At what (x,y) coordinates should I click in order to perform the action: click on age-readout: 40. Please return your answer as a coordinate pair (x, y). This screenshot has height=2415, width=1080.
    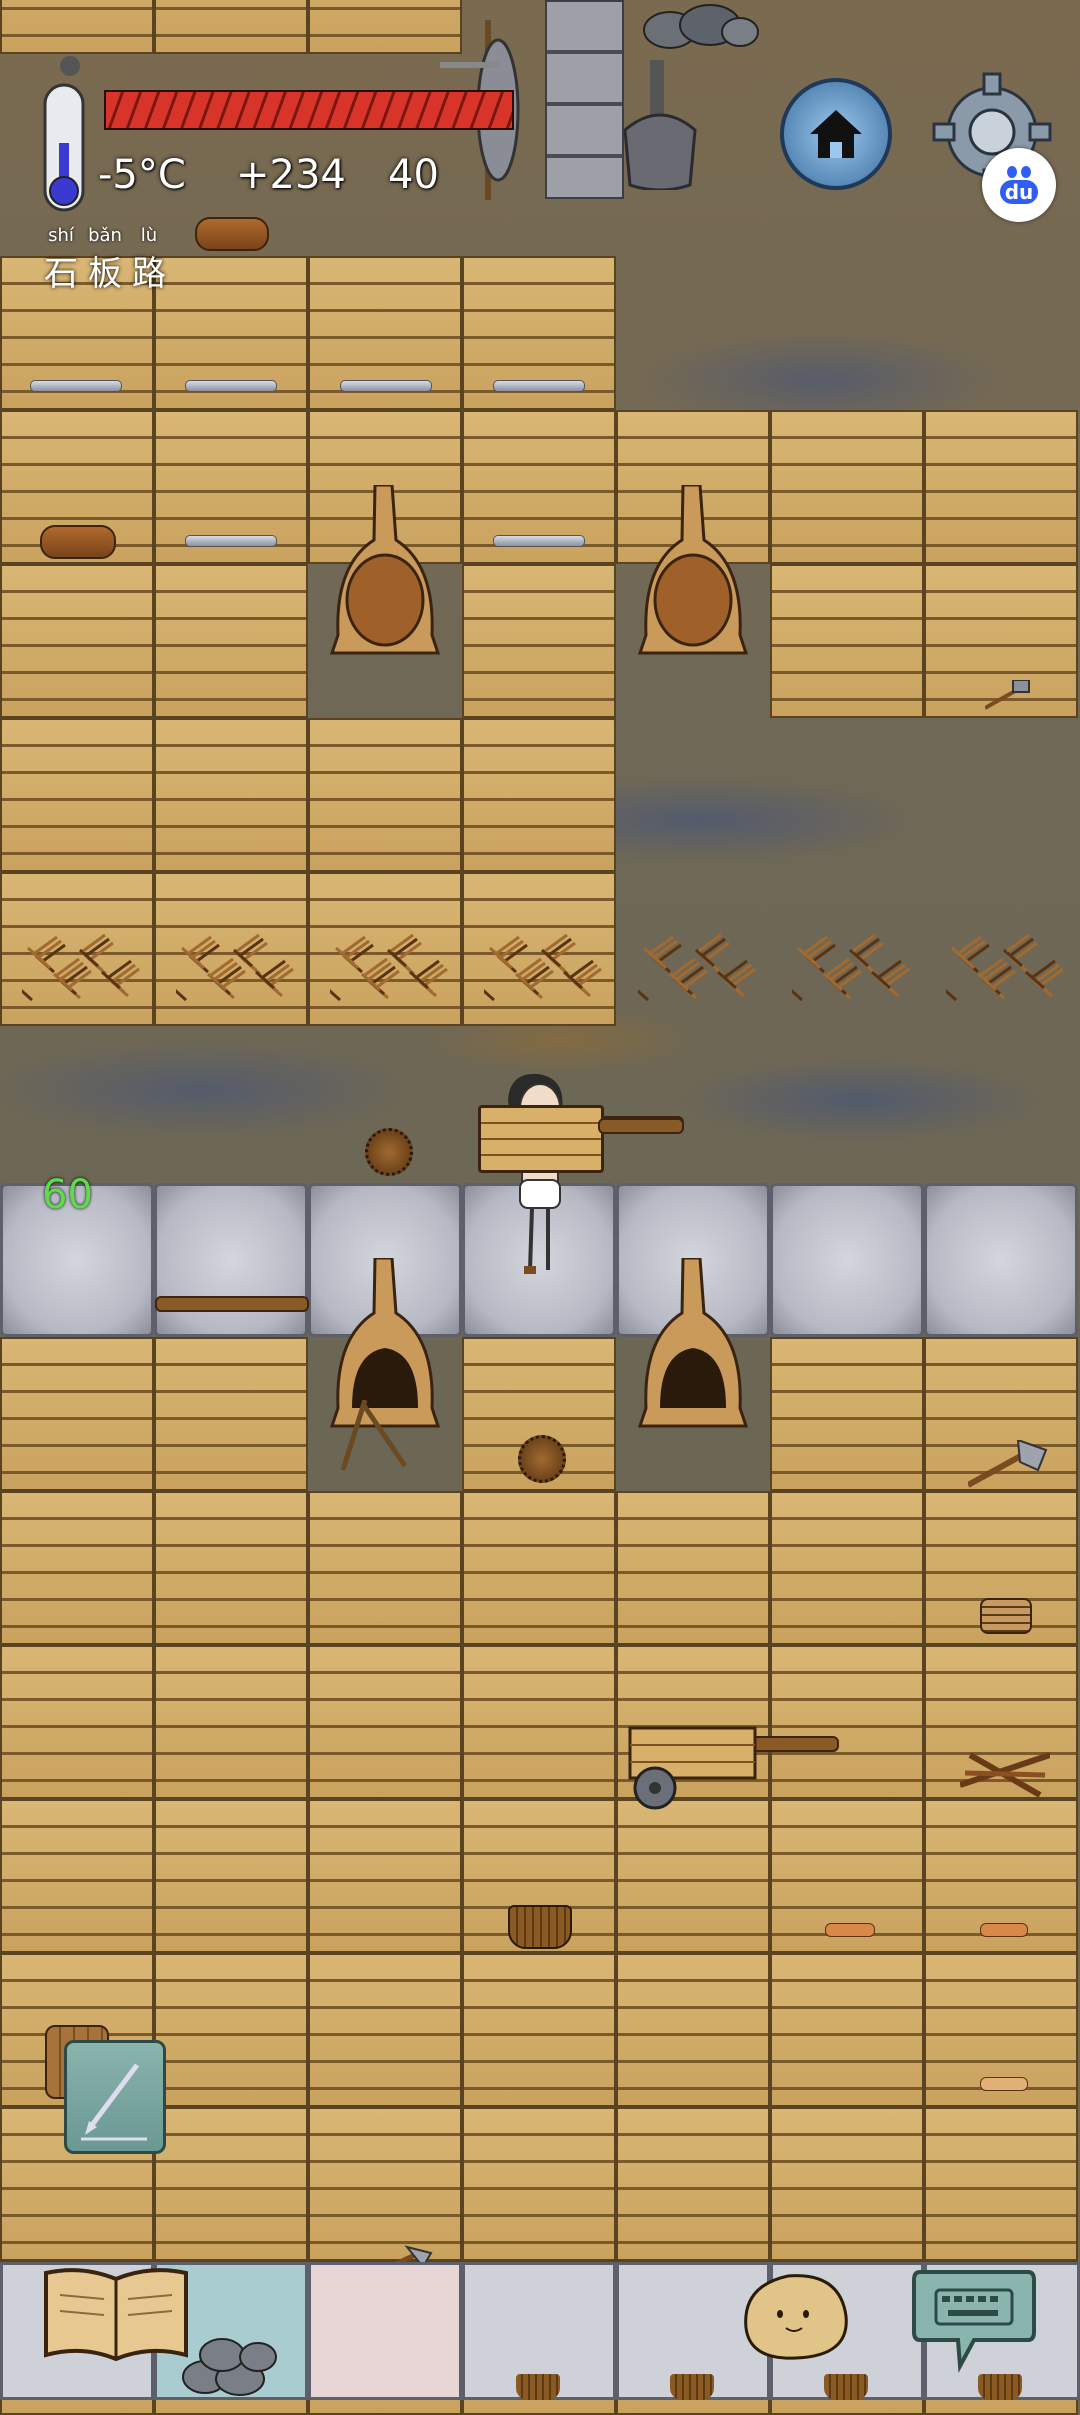
    Looking at the image, I should click on (413, 175).